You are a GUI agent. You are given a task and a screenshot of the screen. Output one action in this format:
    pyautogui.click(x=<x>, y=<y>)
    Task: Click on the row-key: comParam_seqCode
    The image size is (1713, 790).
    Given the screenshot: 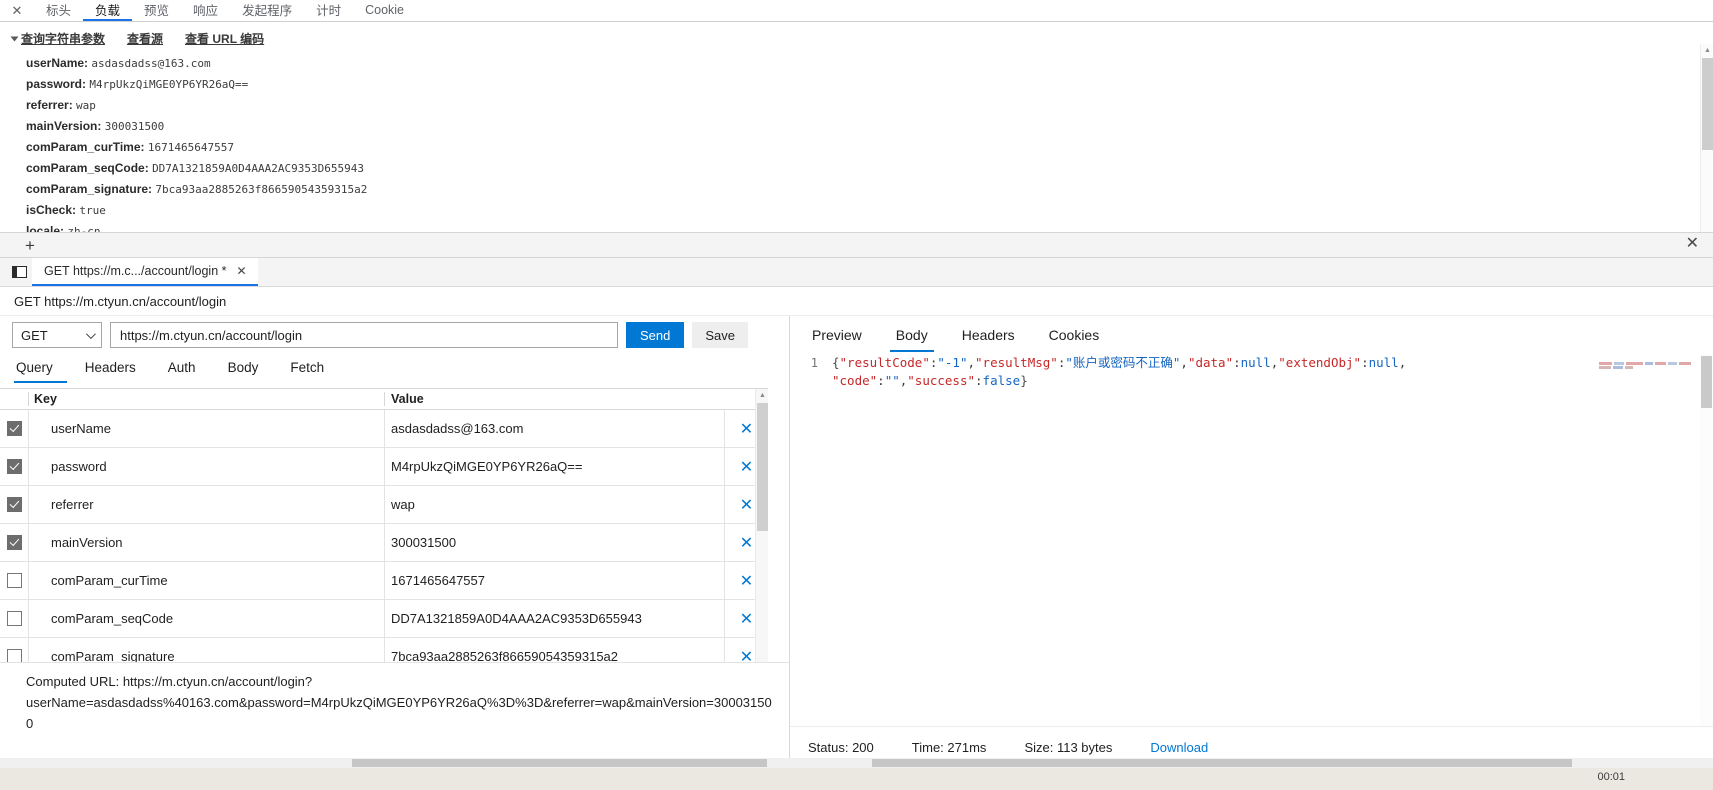 What is the action you would take?
    pyautogui.click(x=206, y=618)
    